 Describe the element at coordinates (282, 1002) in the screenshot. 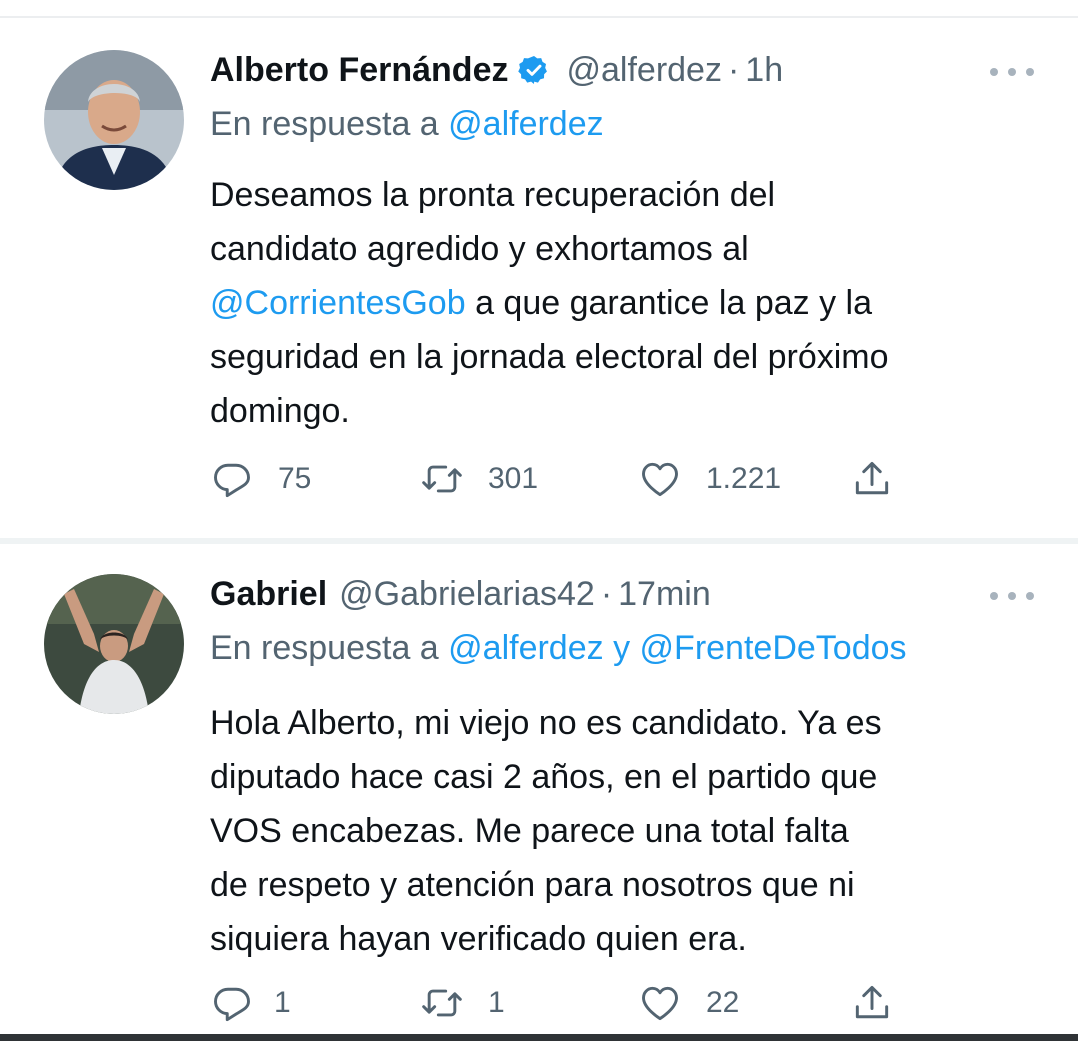

I see `reply-count: 1` at that location.